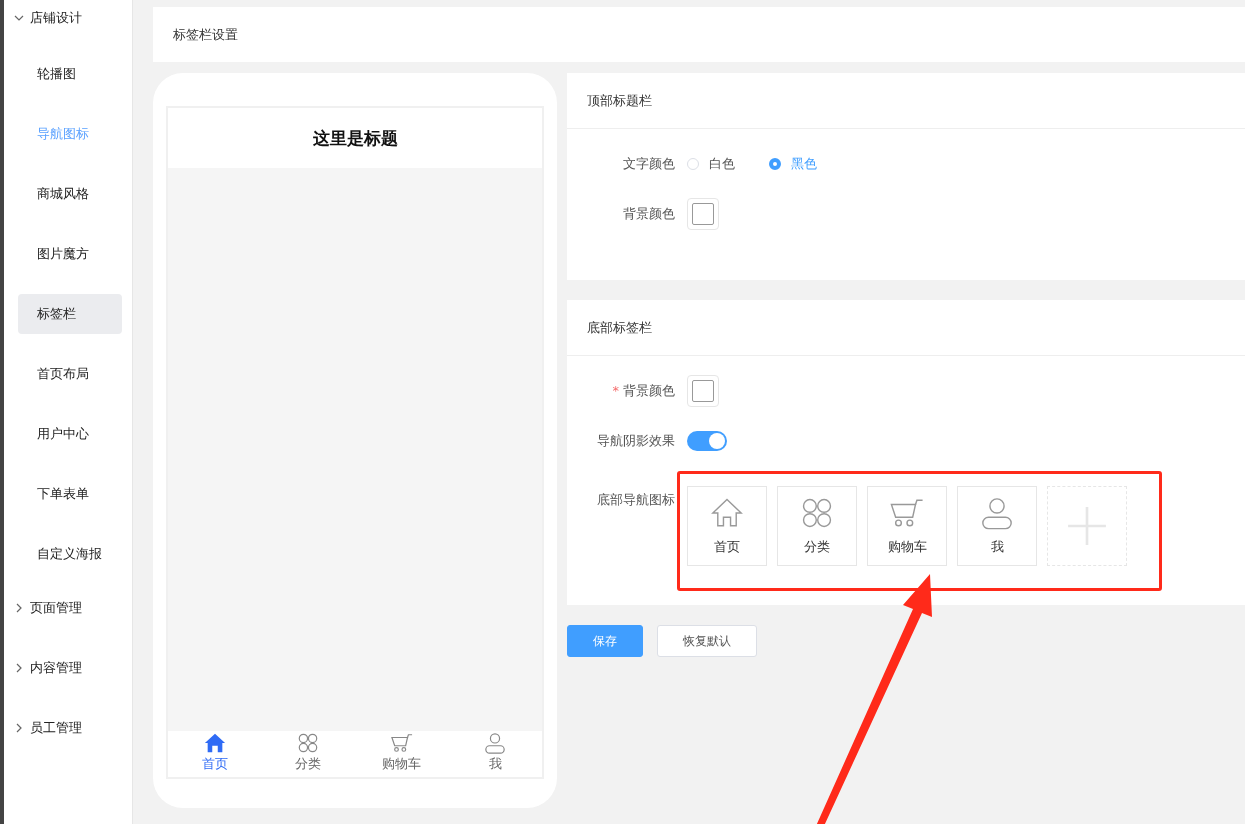 The height and width of the screenshot is (824, 1245). What do you see at coordinates (907, 526) in the screenshot?
I see `nav-icon-card: 购物车` at bounding box center [907, 526].